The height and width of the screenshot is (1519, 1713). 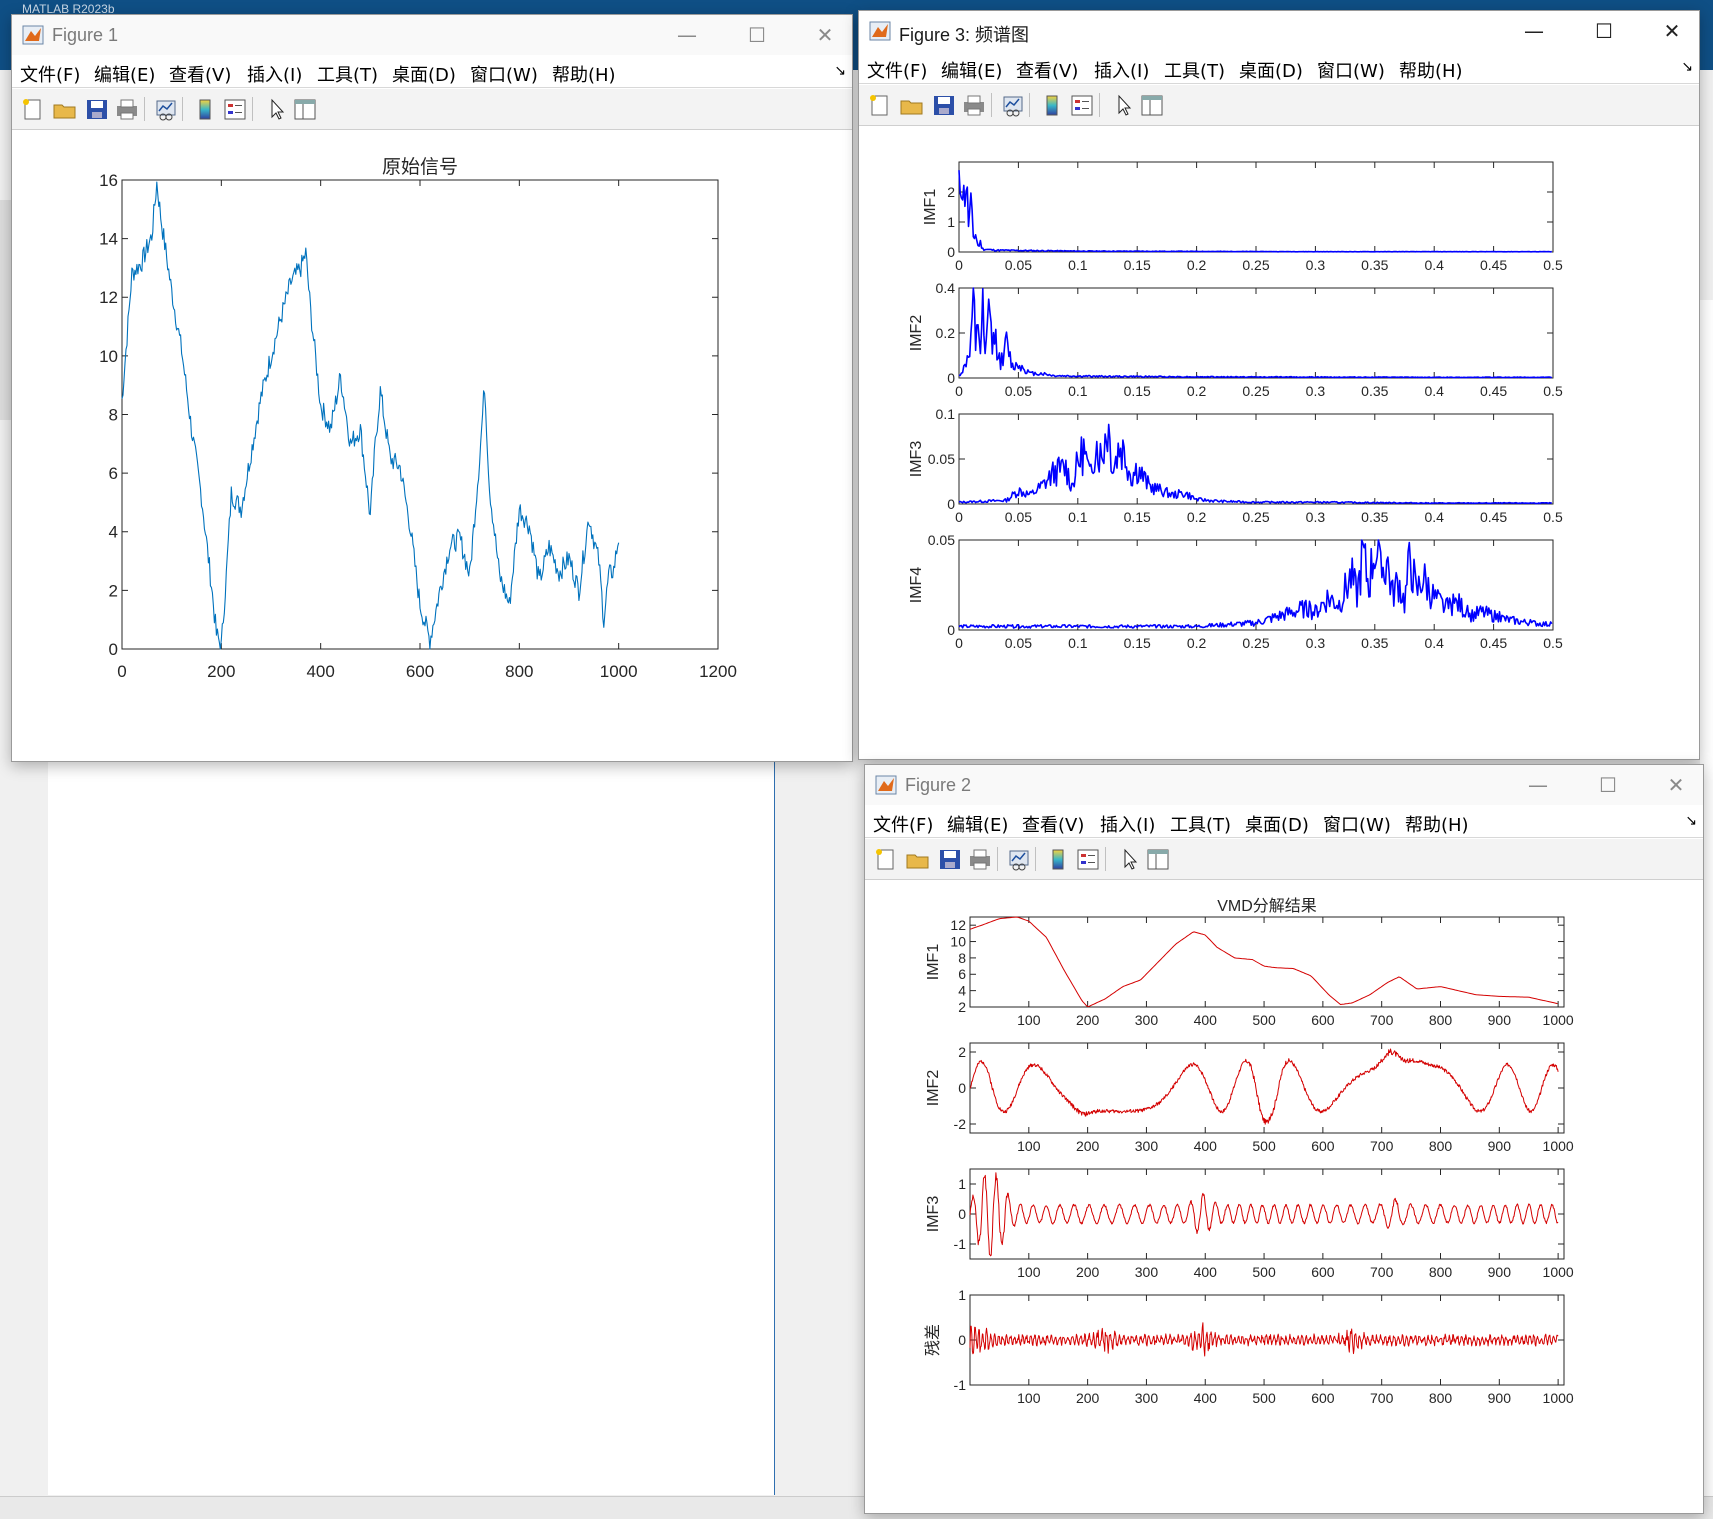 What do you see at coordinates (1256, 333) in the screenshot?
I see `spectrum-axes-IMF2` at bounding box center [1256, 333].